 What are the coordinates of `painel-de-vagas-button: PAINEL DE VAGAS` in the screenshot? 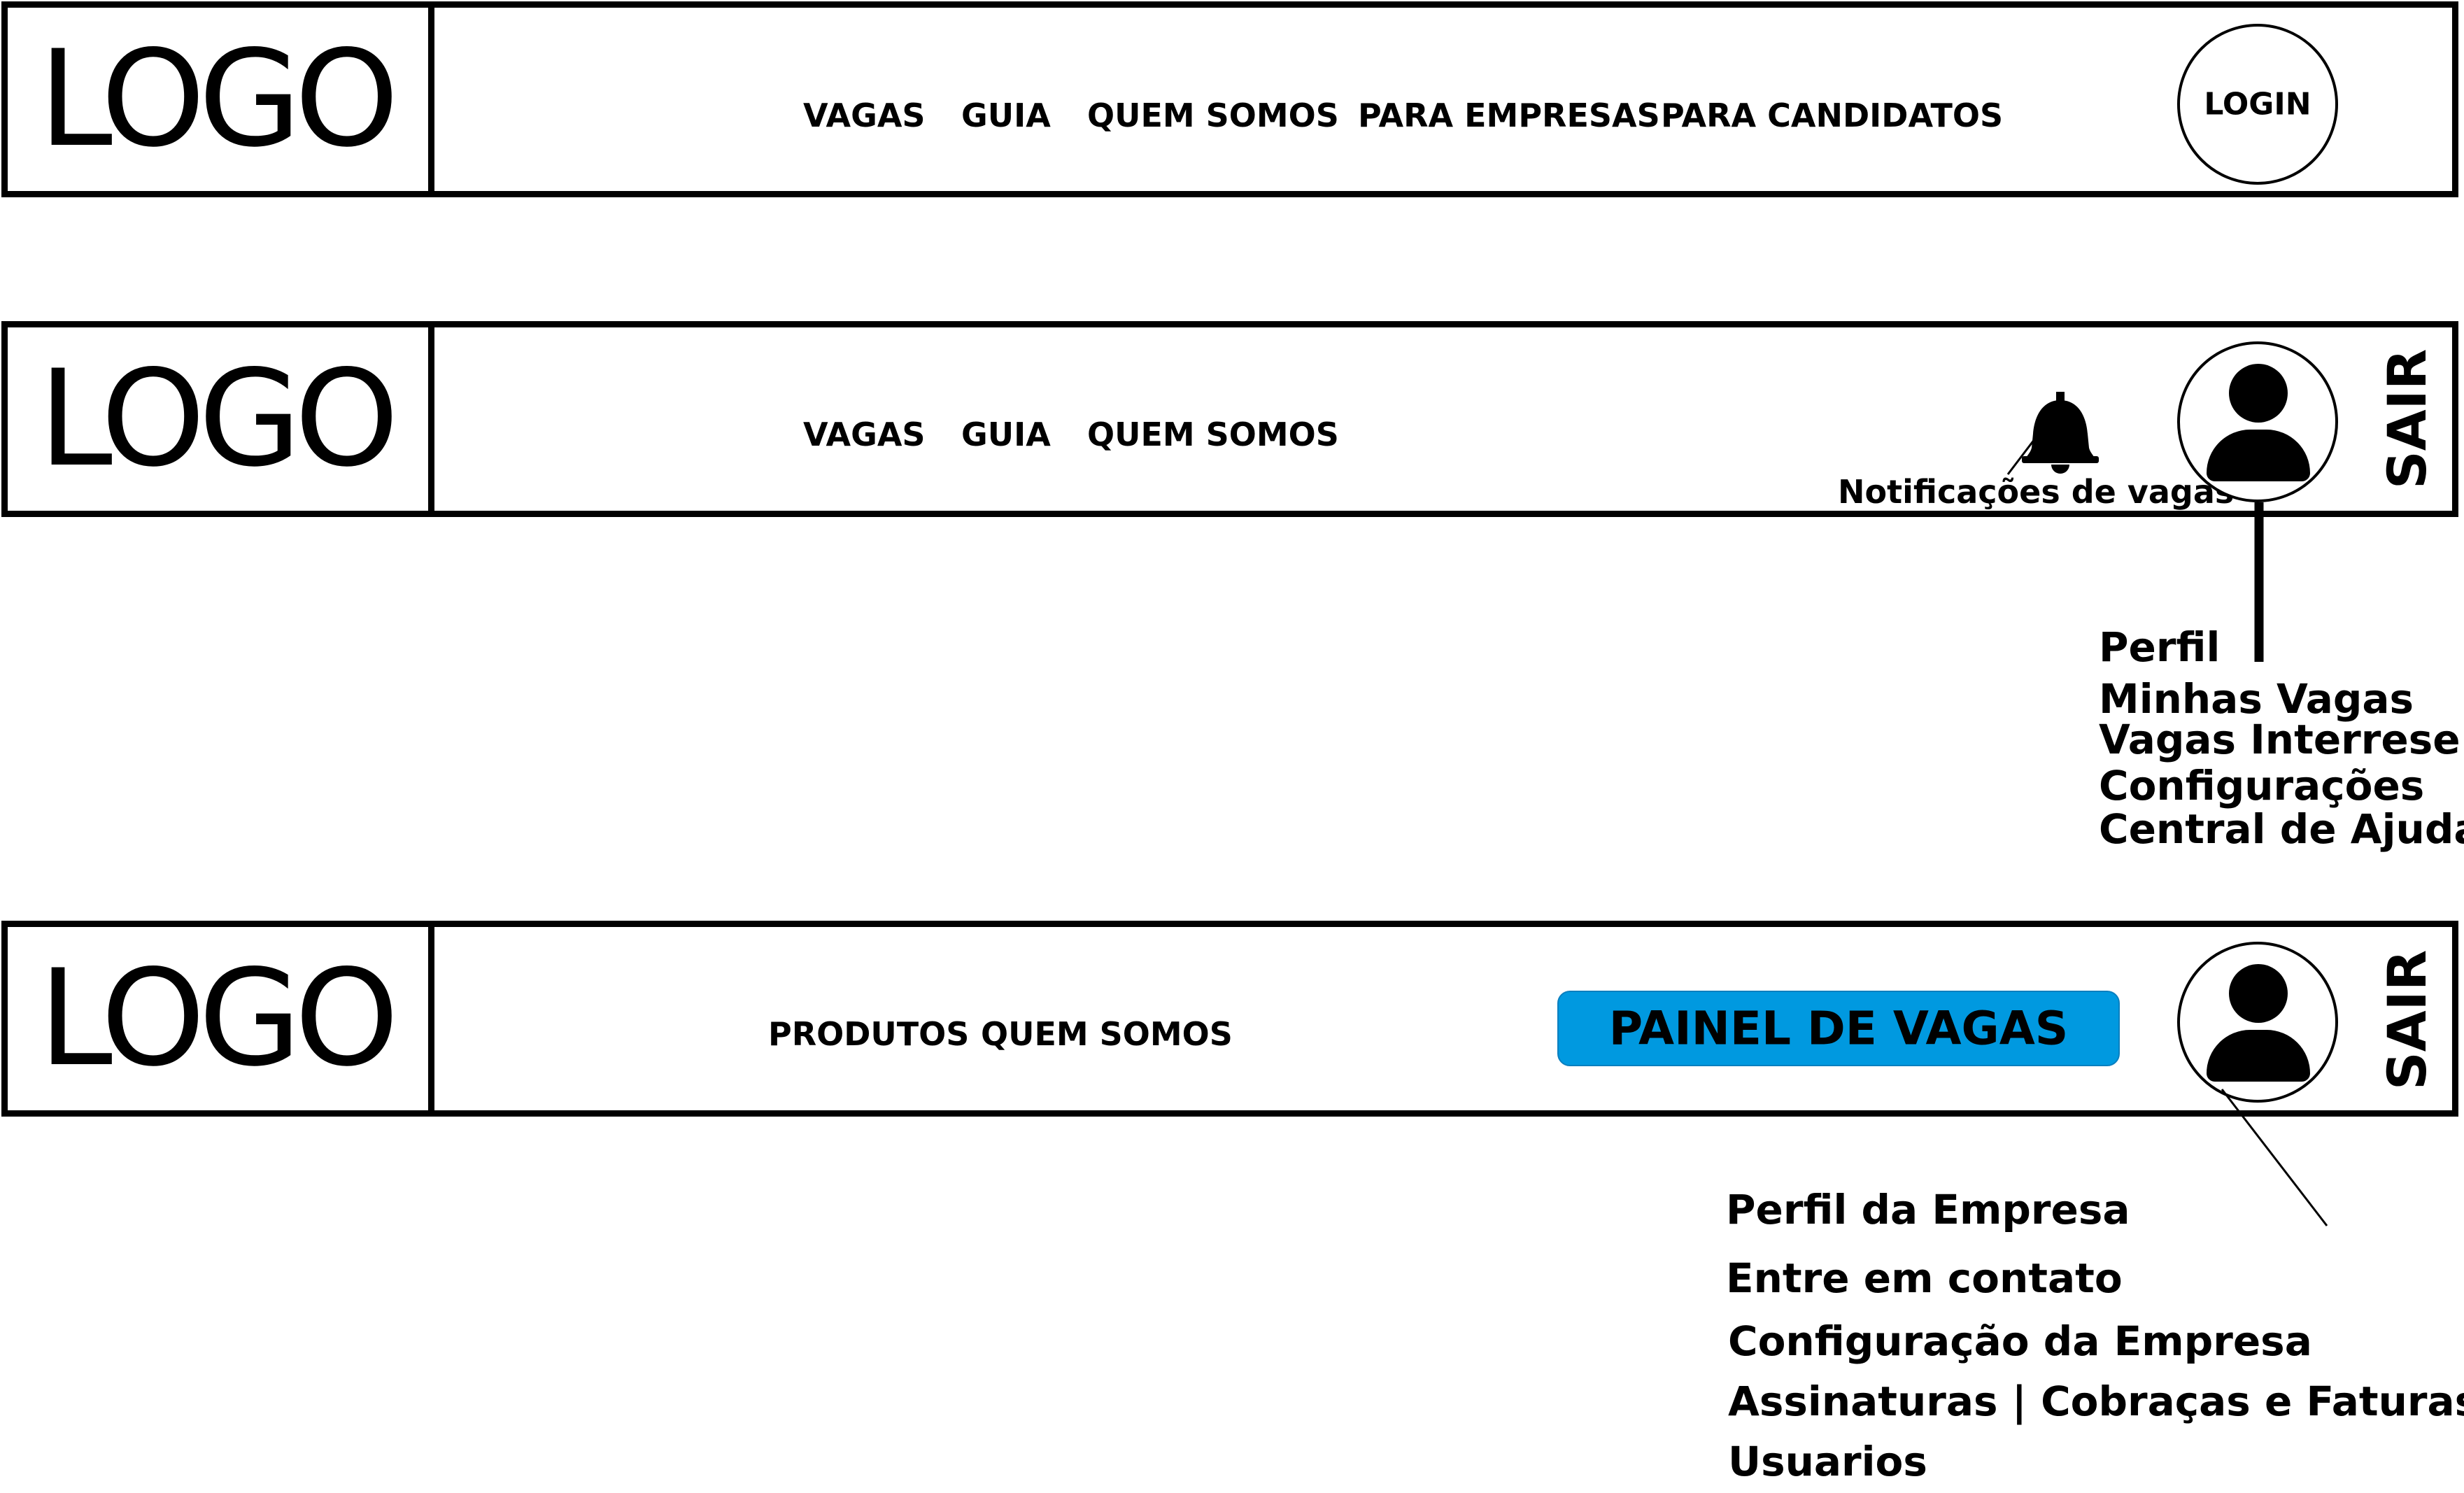 It's located at (1838, 1028).